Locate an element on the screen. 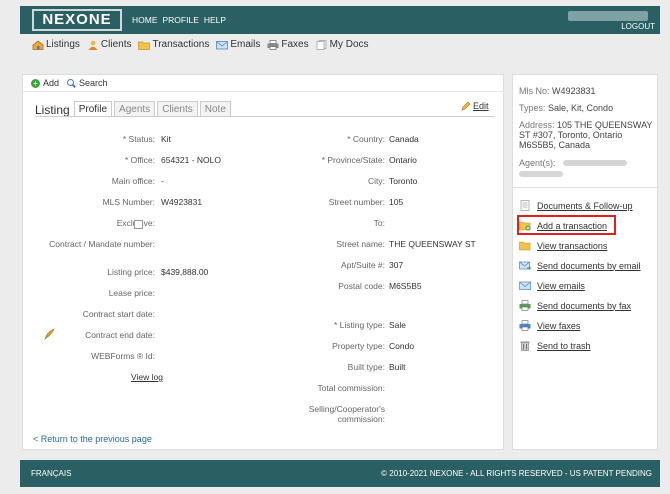  add-transaction-highlight is located at coordinates (566, 225).